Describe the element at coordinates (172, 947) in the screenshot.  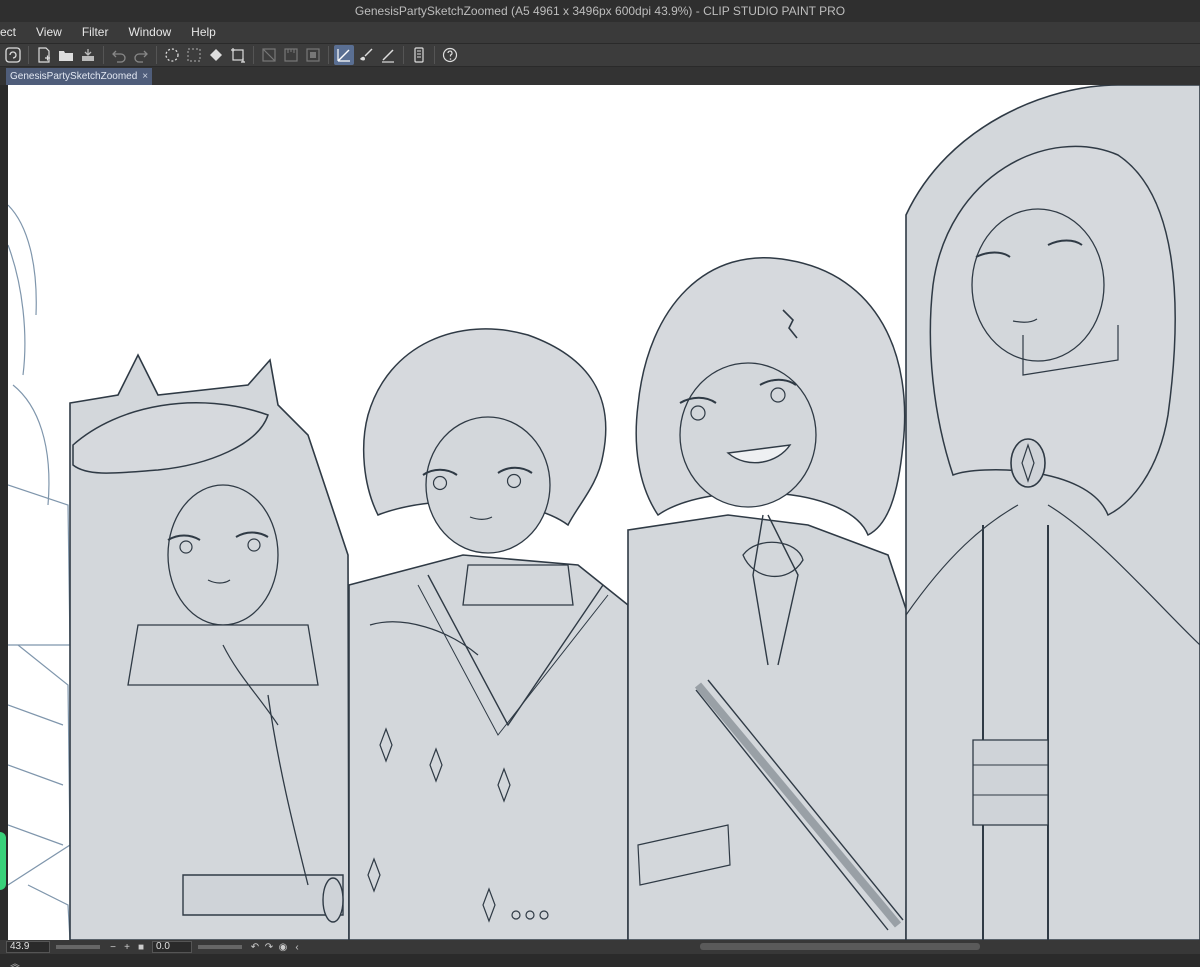
I see `rotation-angle-field: 0.0` at that location.